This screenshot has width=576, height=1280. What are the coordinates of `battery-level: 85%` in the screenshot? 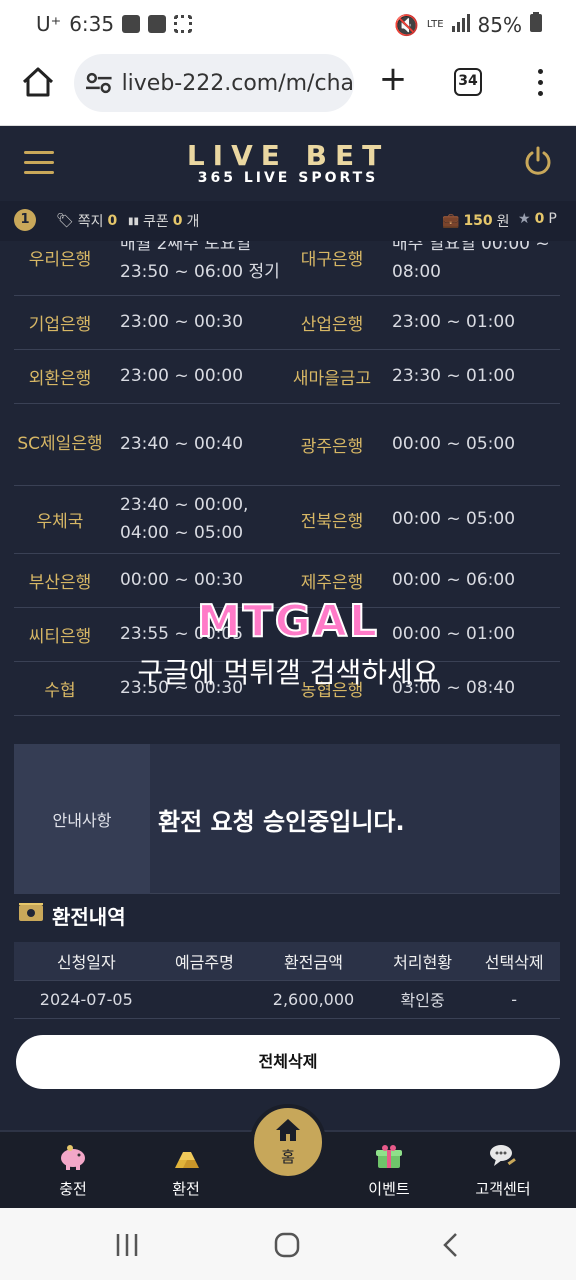 It's located at (499, 24).